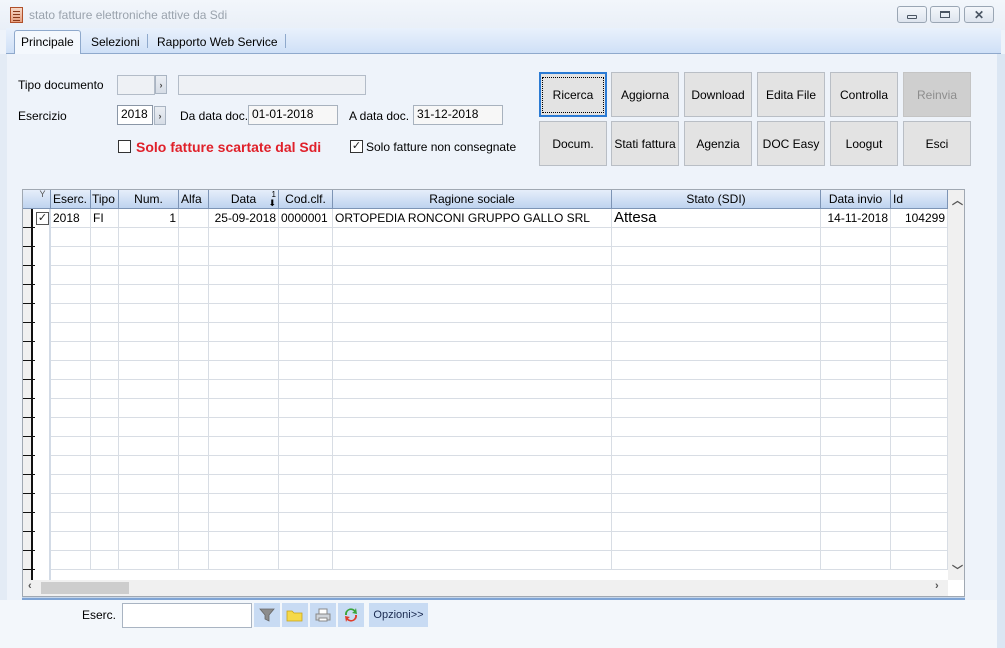 The image size is (1005, 648). What do you see at coordinates (115, 42) in the screenshot?
I see `tab-selezioni: Selezioni` at bounding box center [115, 42].